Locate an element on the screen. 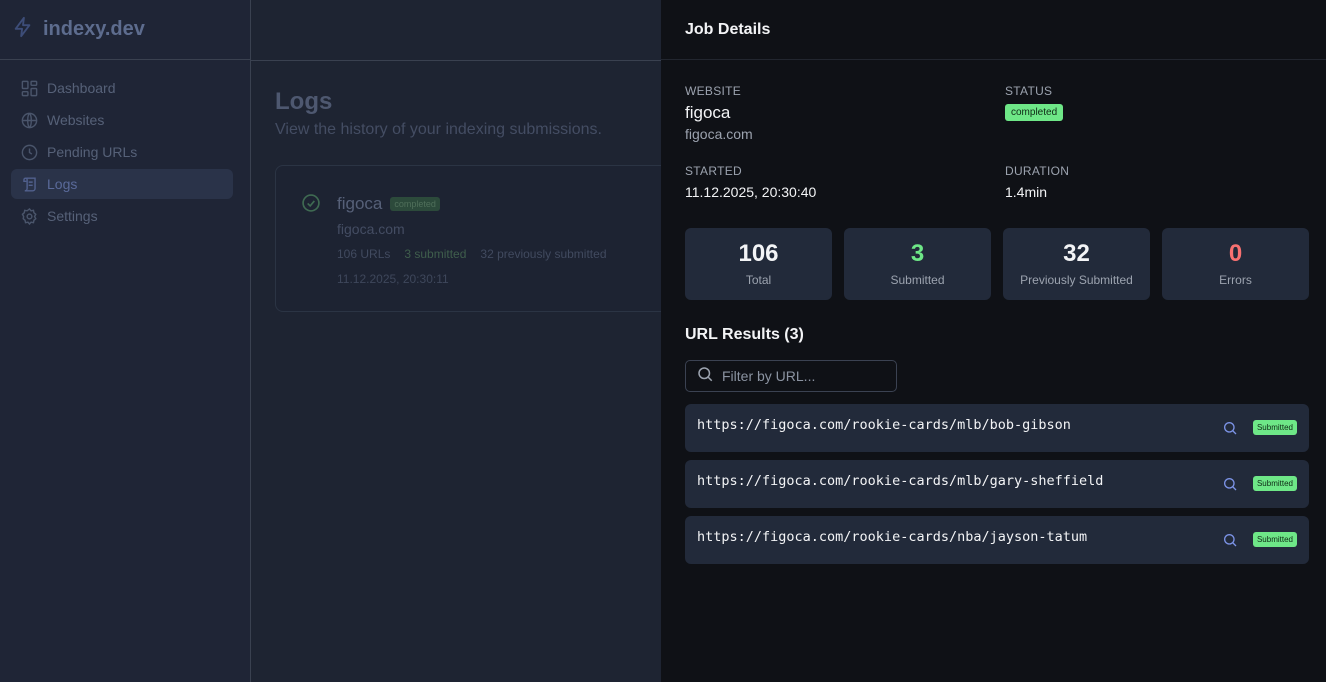 This screenshot has height=682, width=1326. log-card-domain: figoca.com is located at coordinates (371, 229).